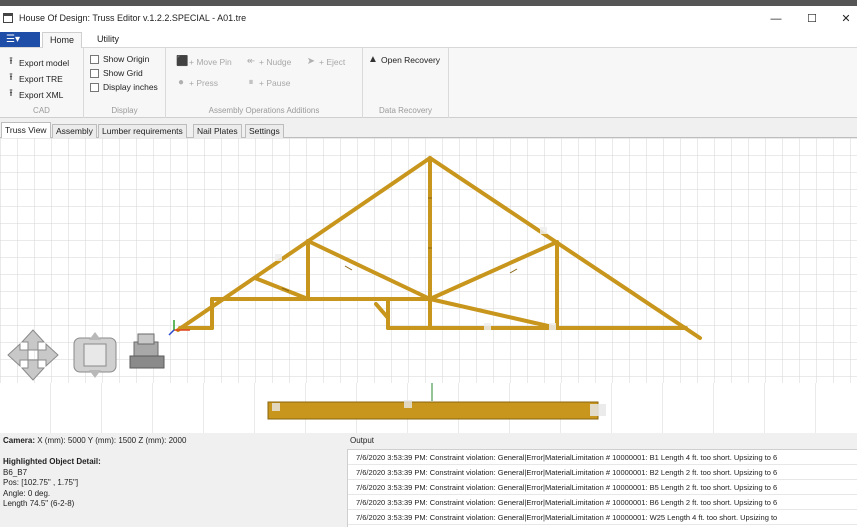  Describe the element at coordinates (210, 61) in the screenshot. I see `move-pin-label: + Move Pin` at that location.